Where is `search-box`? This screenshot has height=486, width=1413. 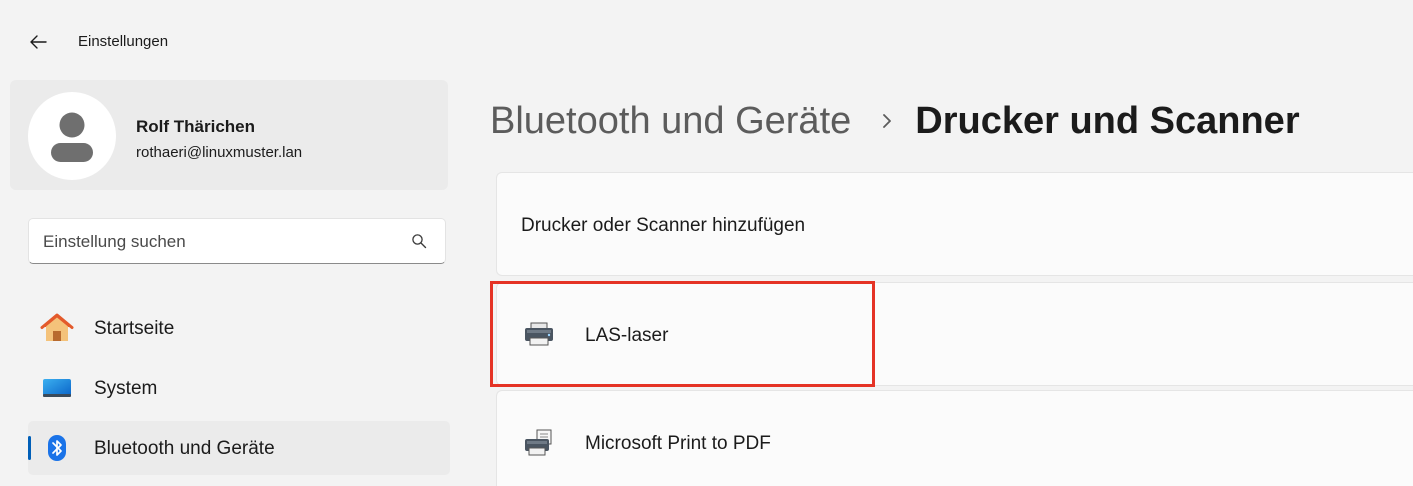
search-box is located at coordinates (237, 241).